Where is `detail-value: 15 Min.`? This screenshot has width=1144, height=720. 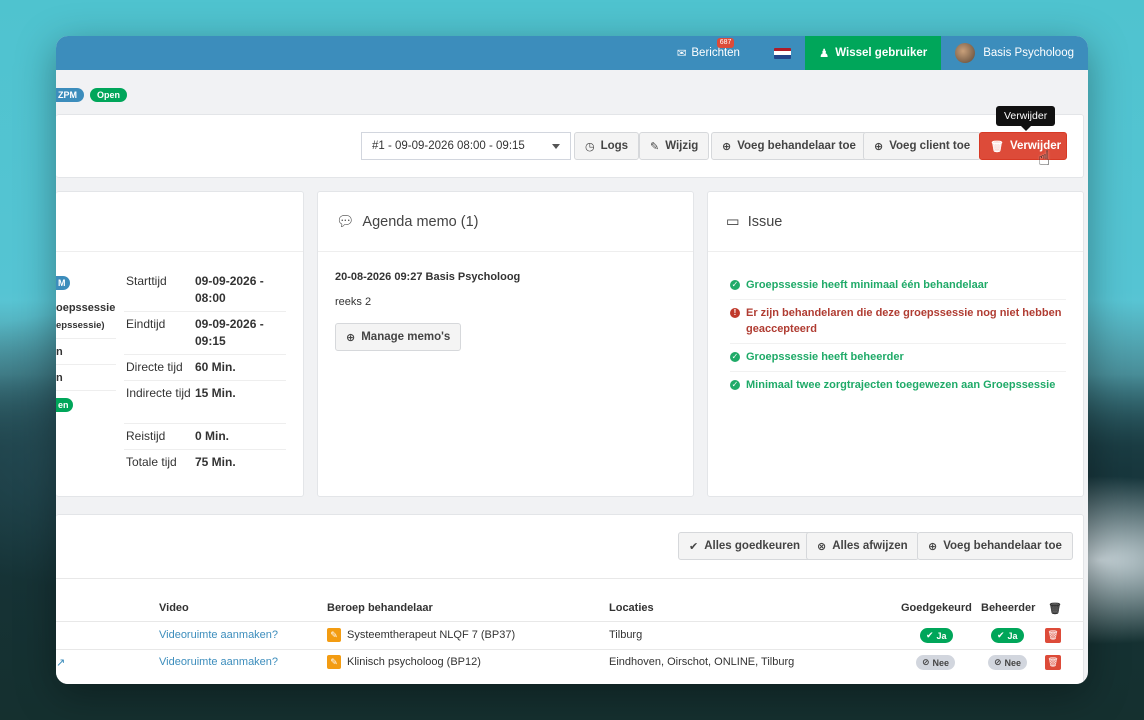
detail-value: 15 Min. is located at coordinates (215, 393).